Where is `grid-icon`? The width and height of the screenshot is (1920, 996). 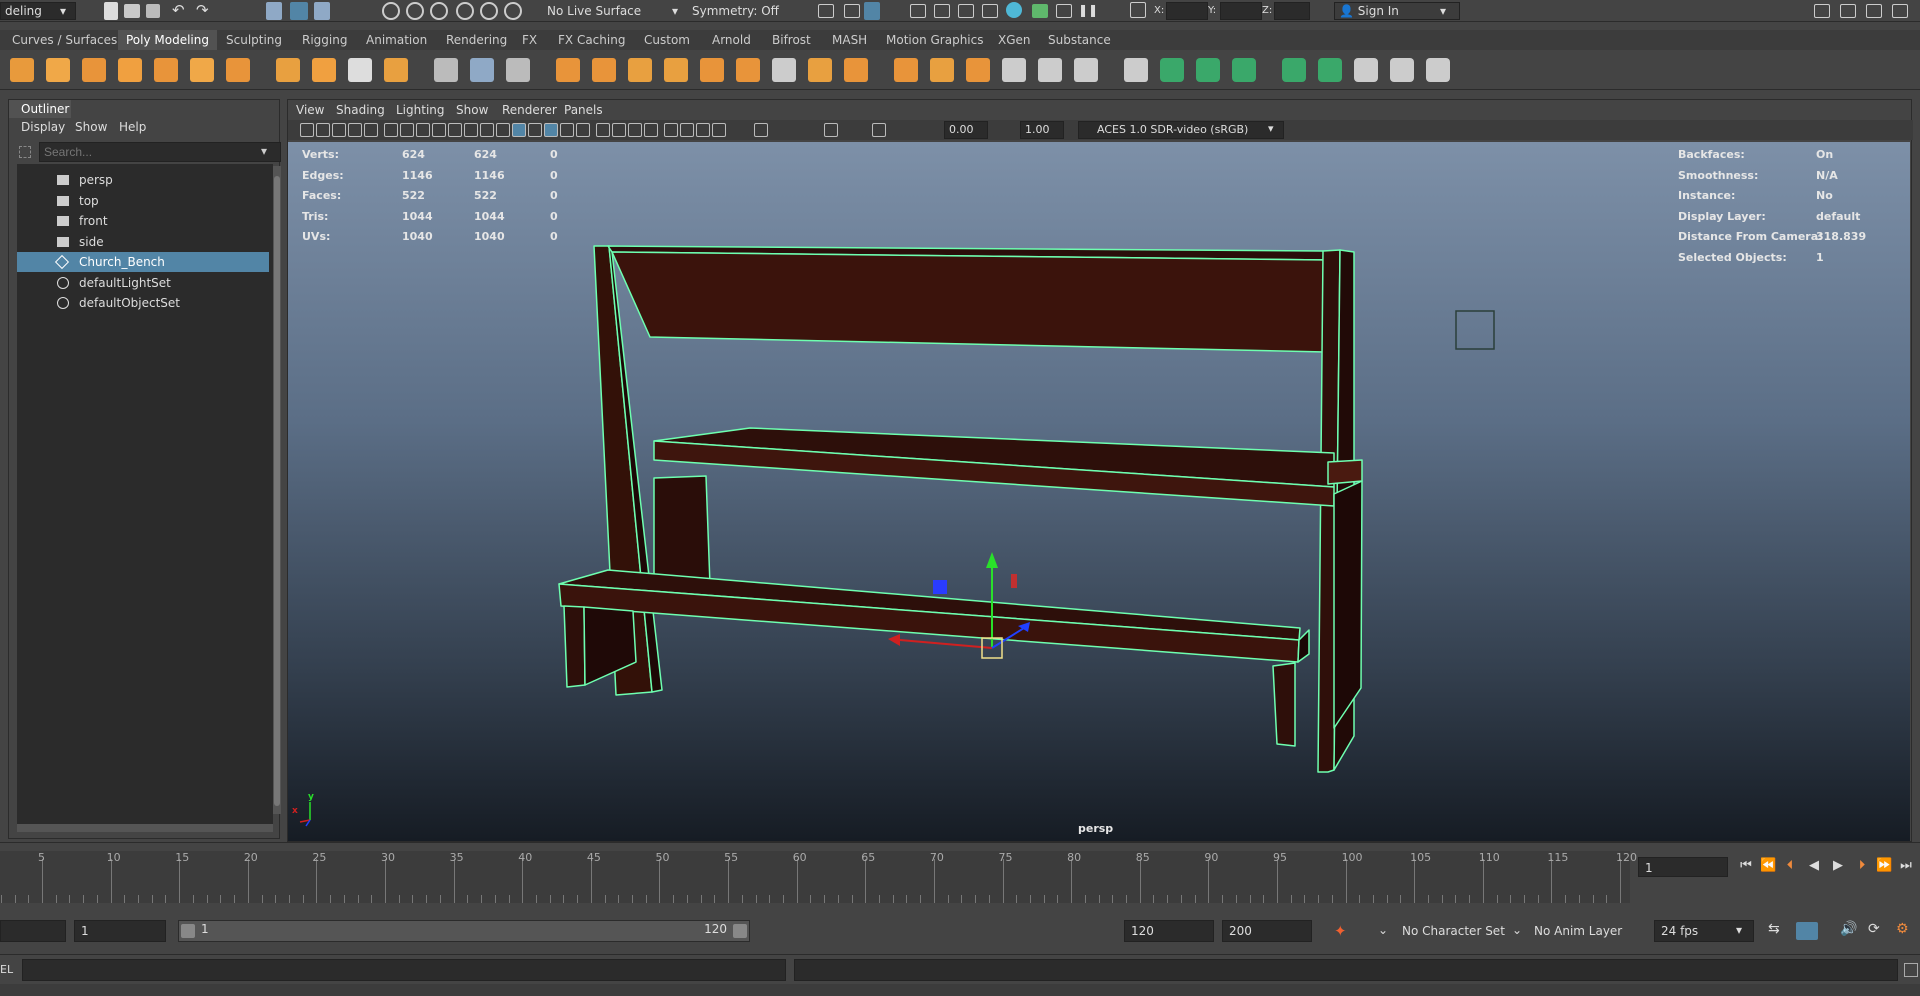
grid-icon is located at coordinates (518, 70).